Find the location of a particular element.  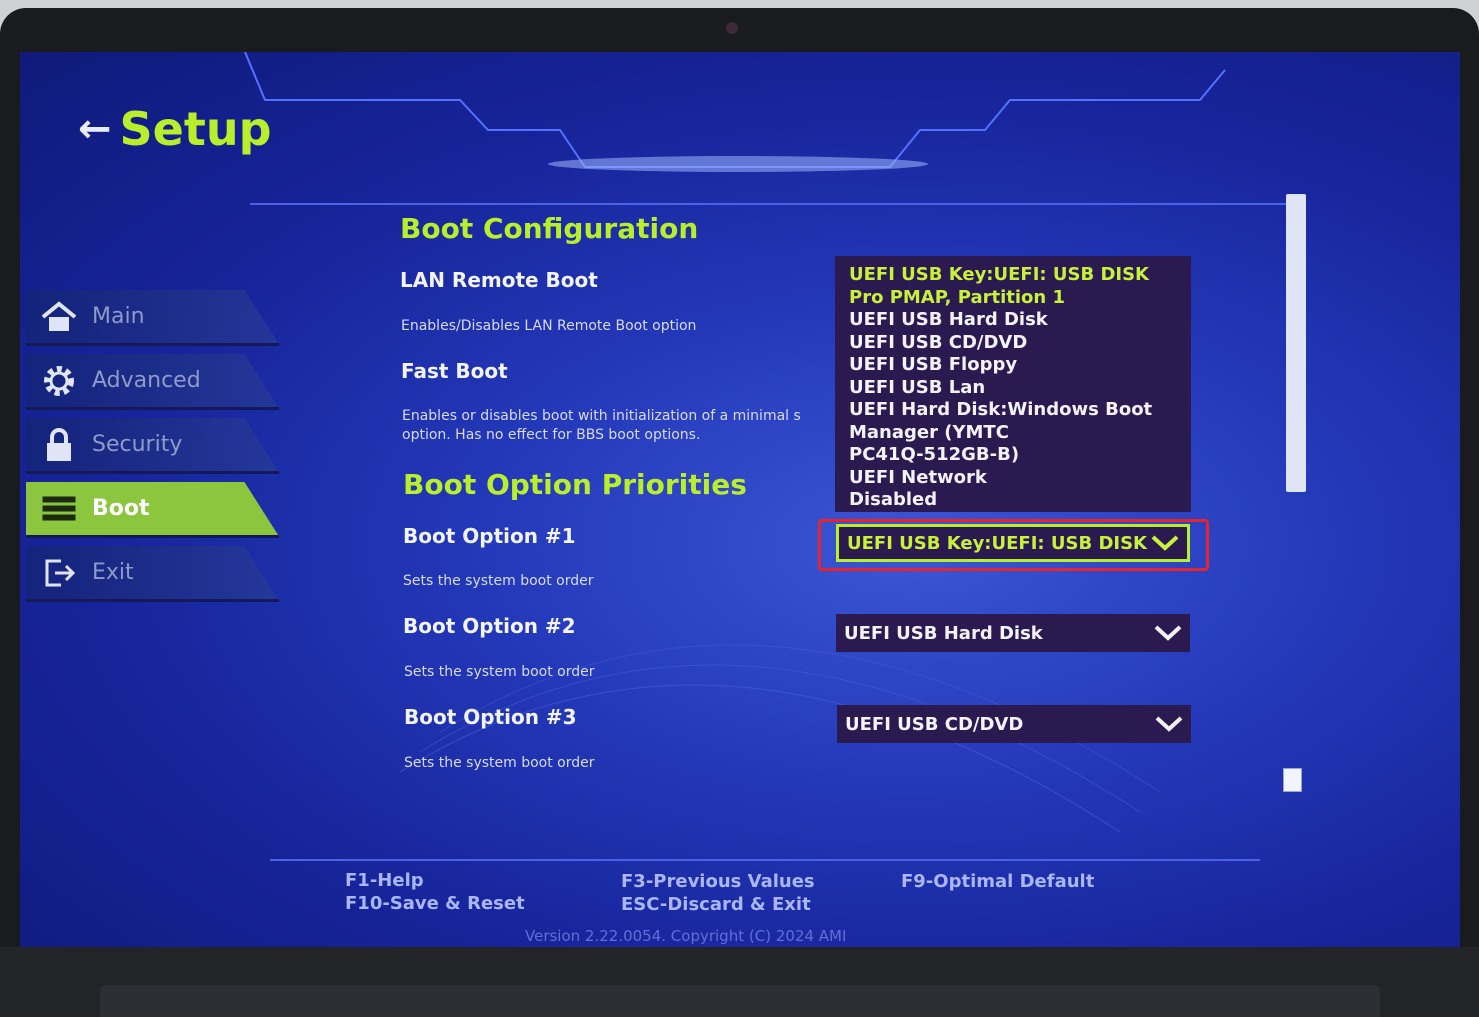

list-item: UEFI Hard Disk:Windows Boot is located at coordinates (1020, 410).